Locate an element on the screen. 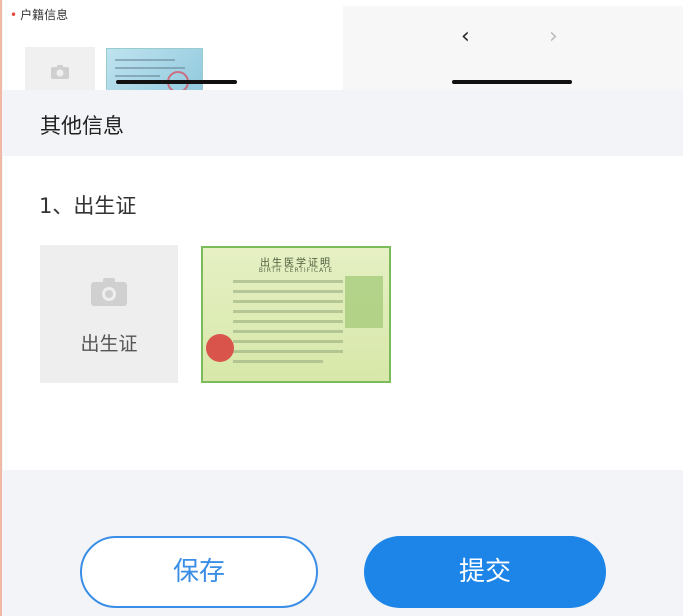 The width and height of the screenshot is (683, 616). section-header: 其他信息 is located at coordinates (343, 123).